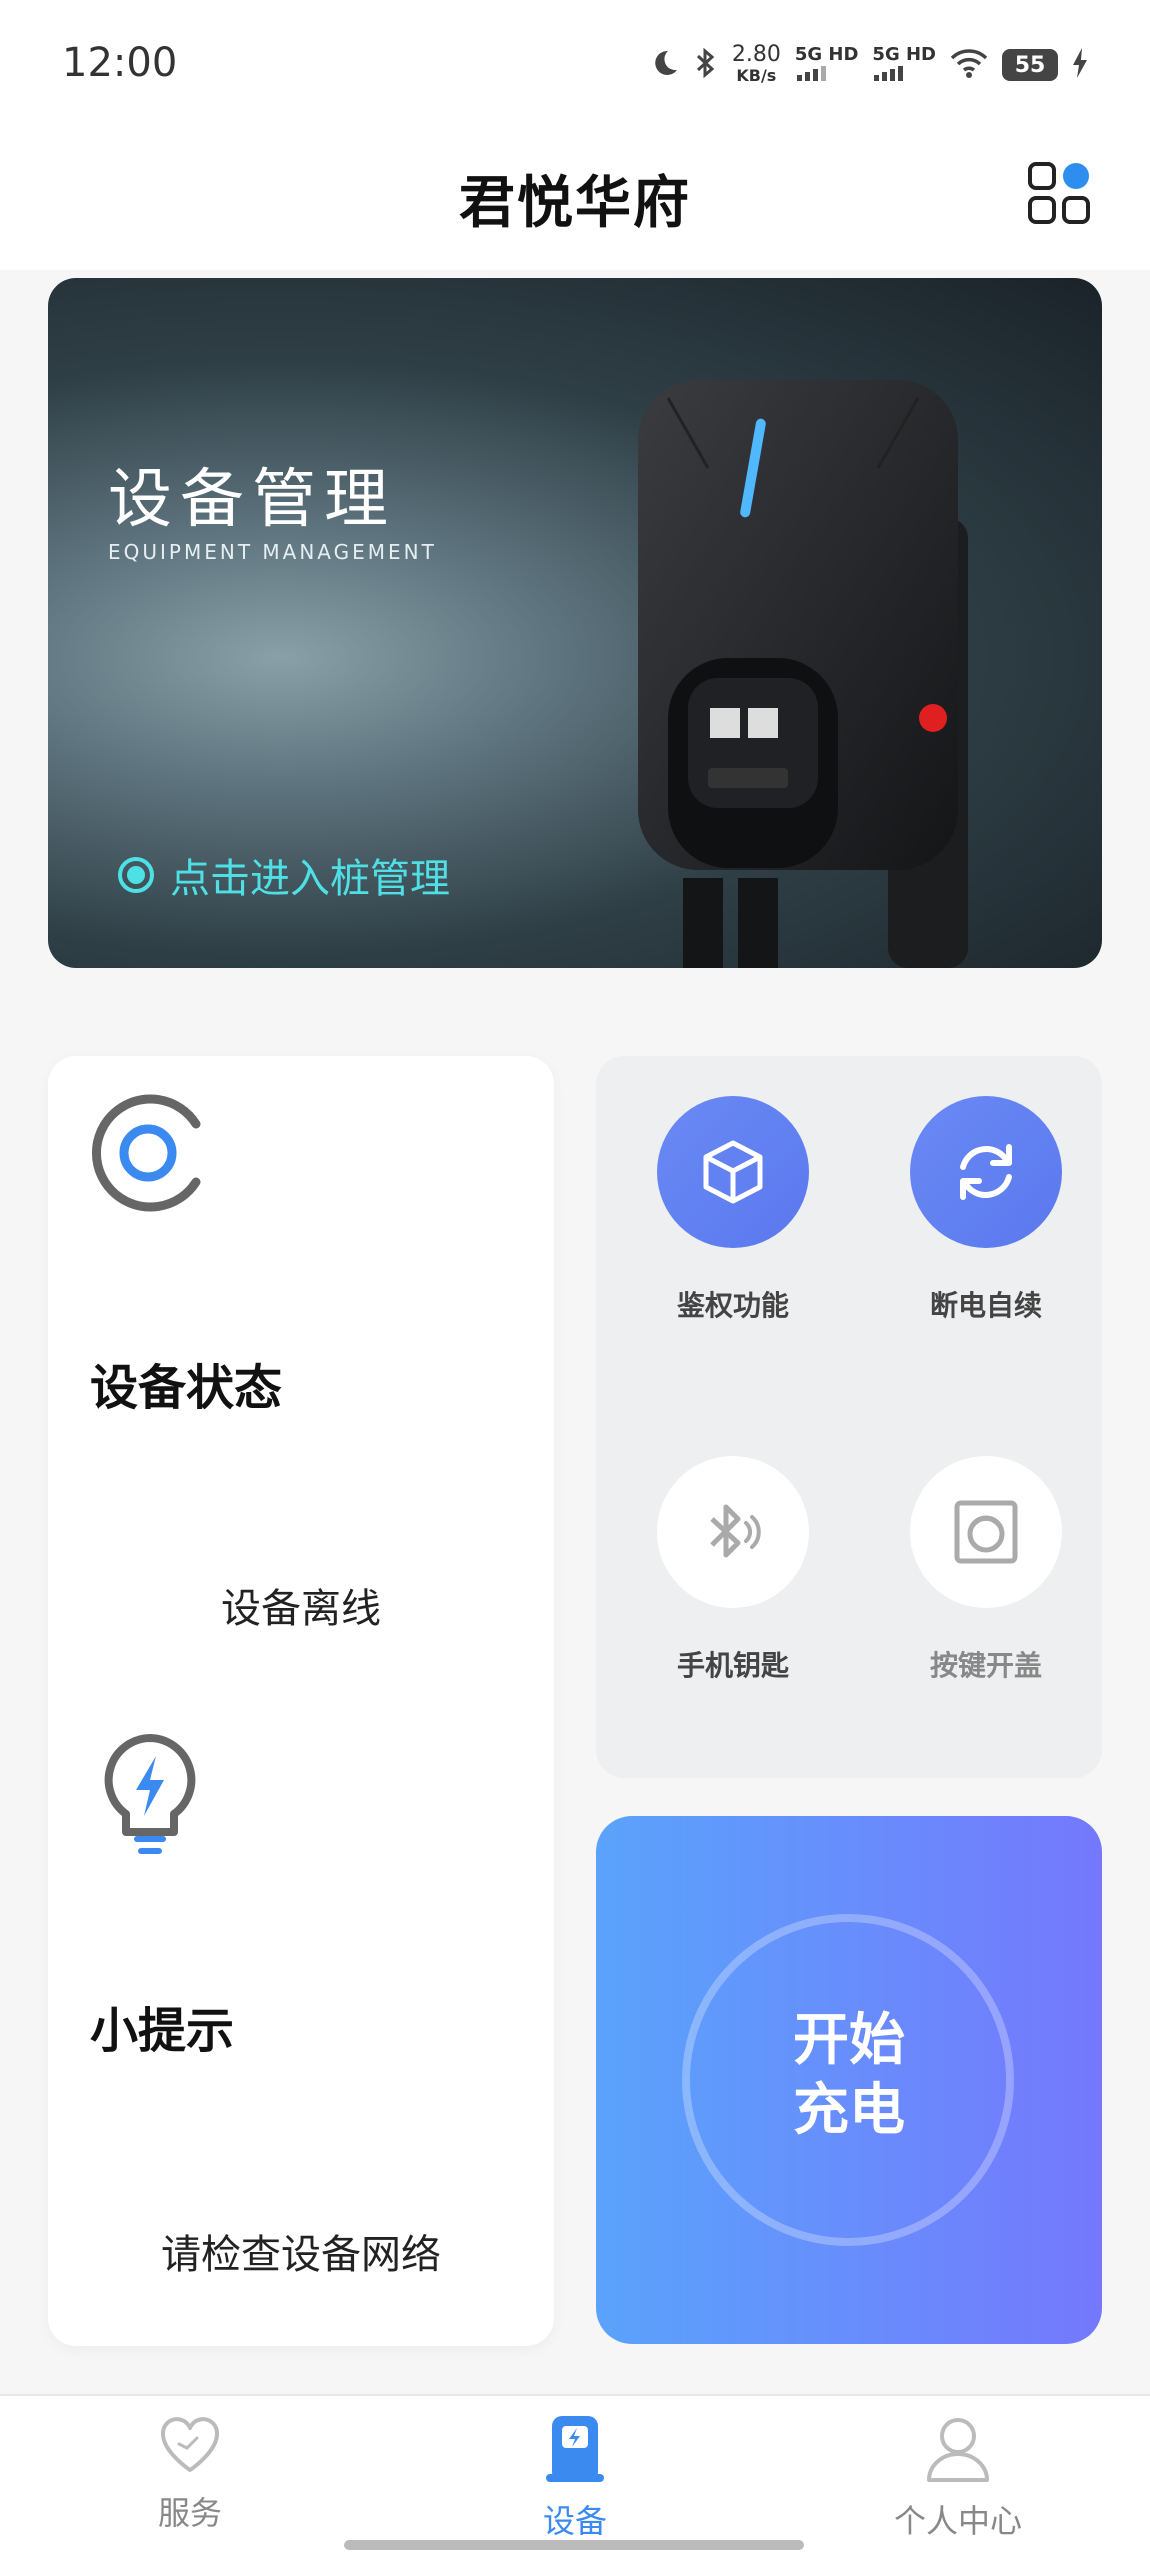 This screenshot has height=2556, width=1150. What do you see at coordinates (732, 1305) in the screenshot?
I see `function-label: 鉴权功能` at bounding box center [732, 1305].